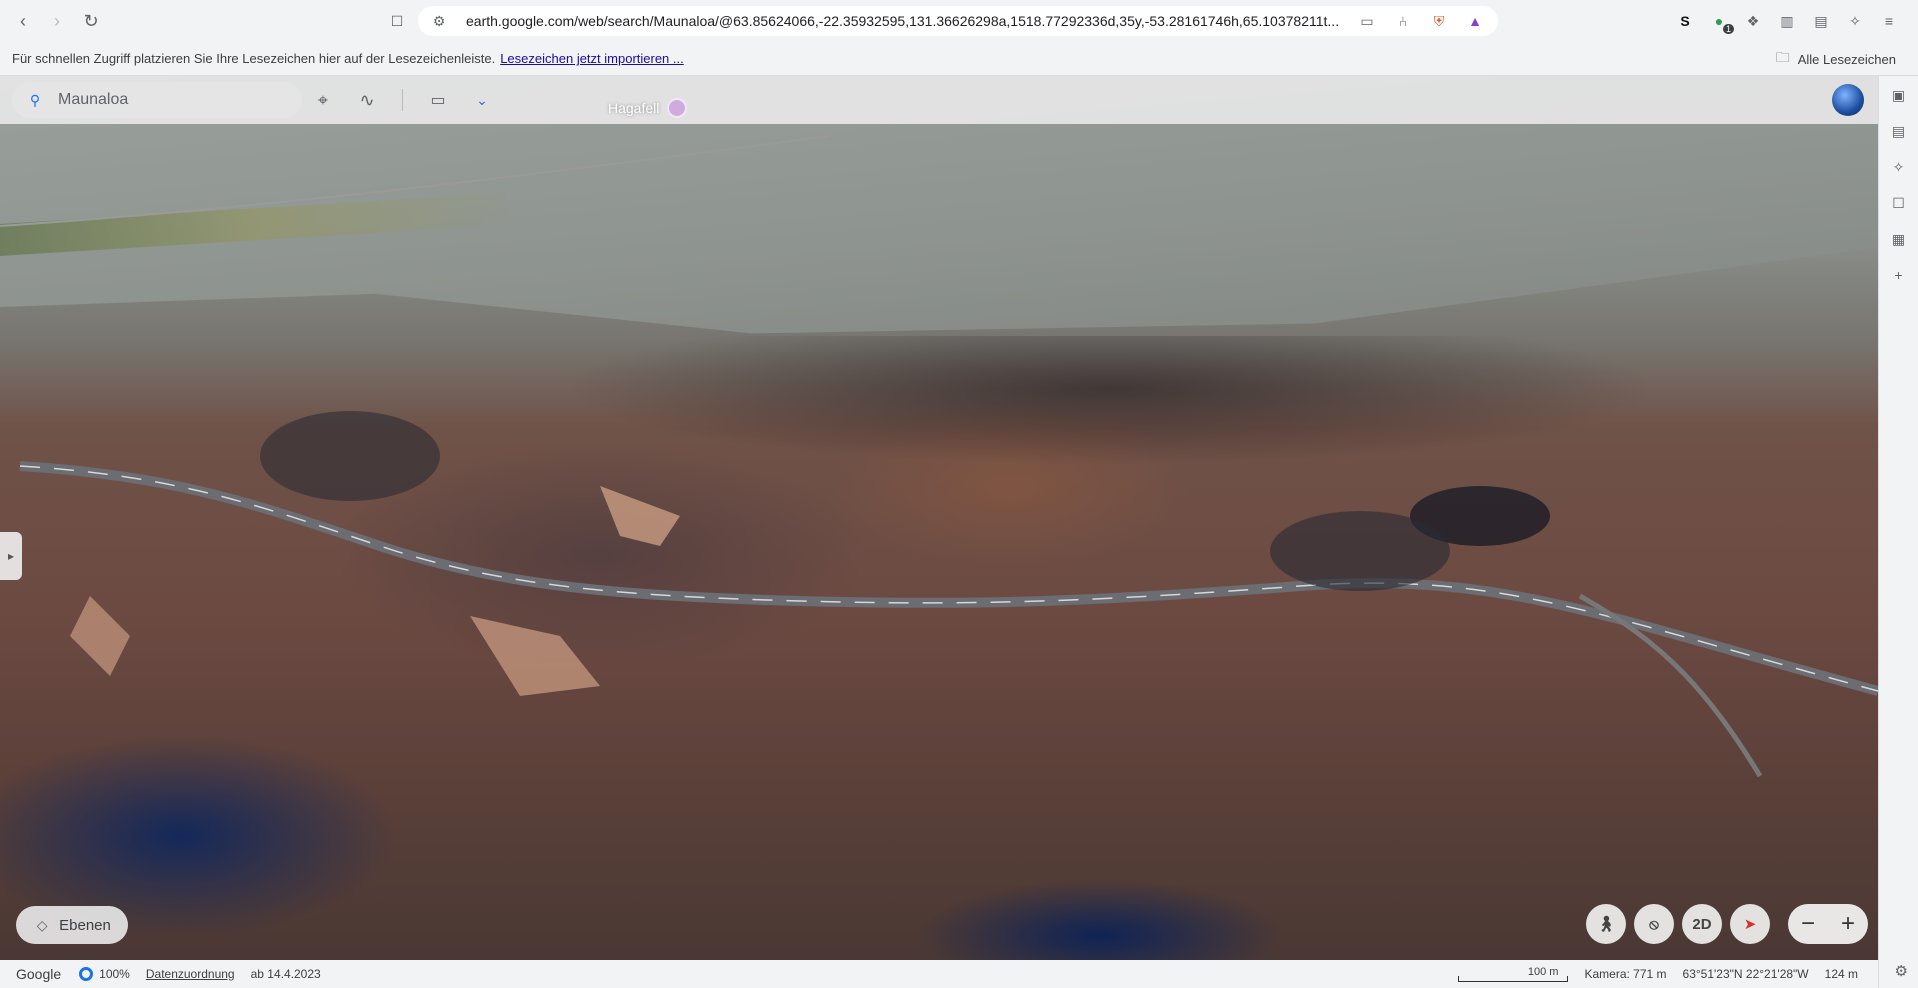 The image size is (1918, 988). I want to click on brave-shield-icon: ⛨, so click(1439, 21).